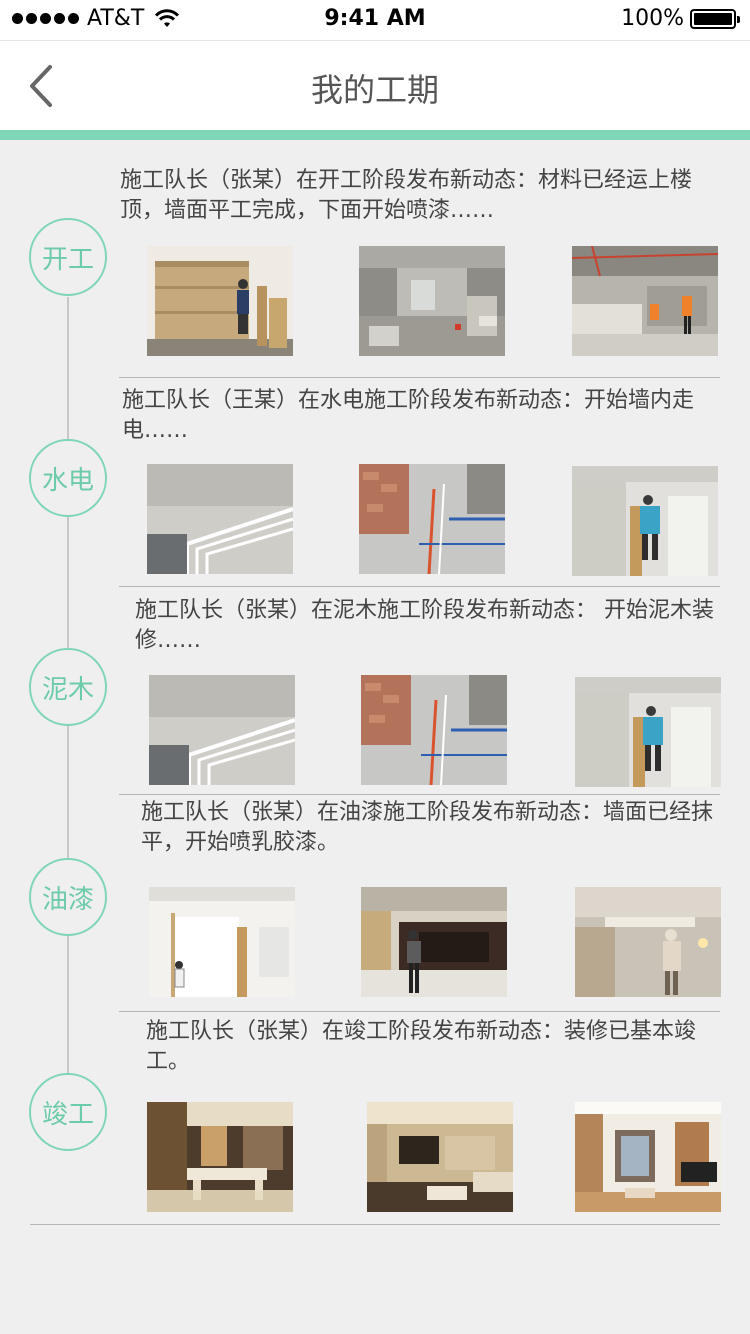 This screenshot has width=750, height=1334. I want to click on stage-update-text: 施工队长（张某）在竣工阶段发布新动态：装修已基本竣工。, so click(421, 1046).